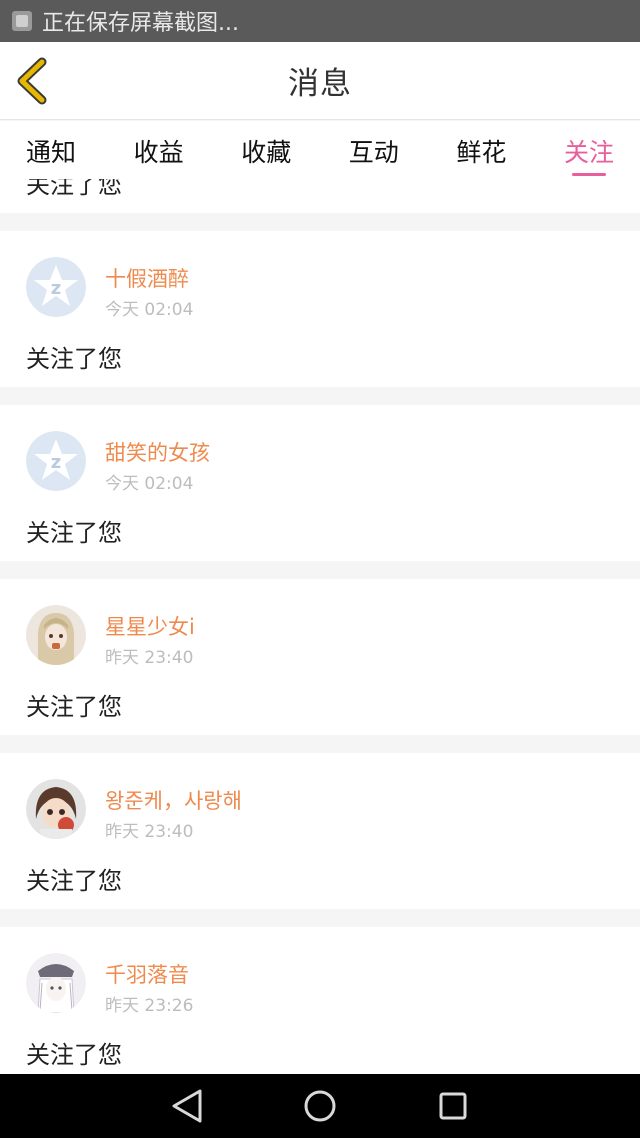  Describe the element at coordinates (22, 21) in the screenshot. I see `screenshot-icon` at that location.